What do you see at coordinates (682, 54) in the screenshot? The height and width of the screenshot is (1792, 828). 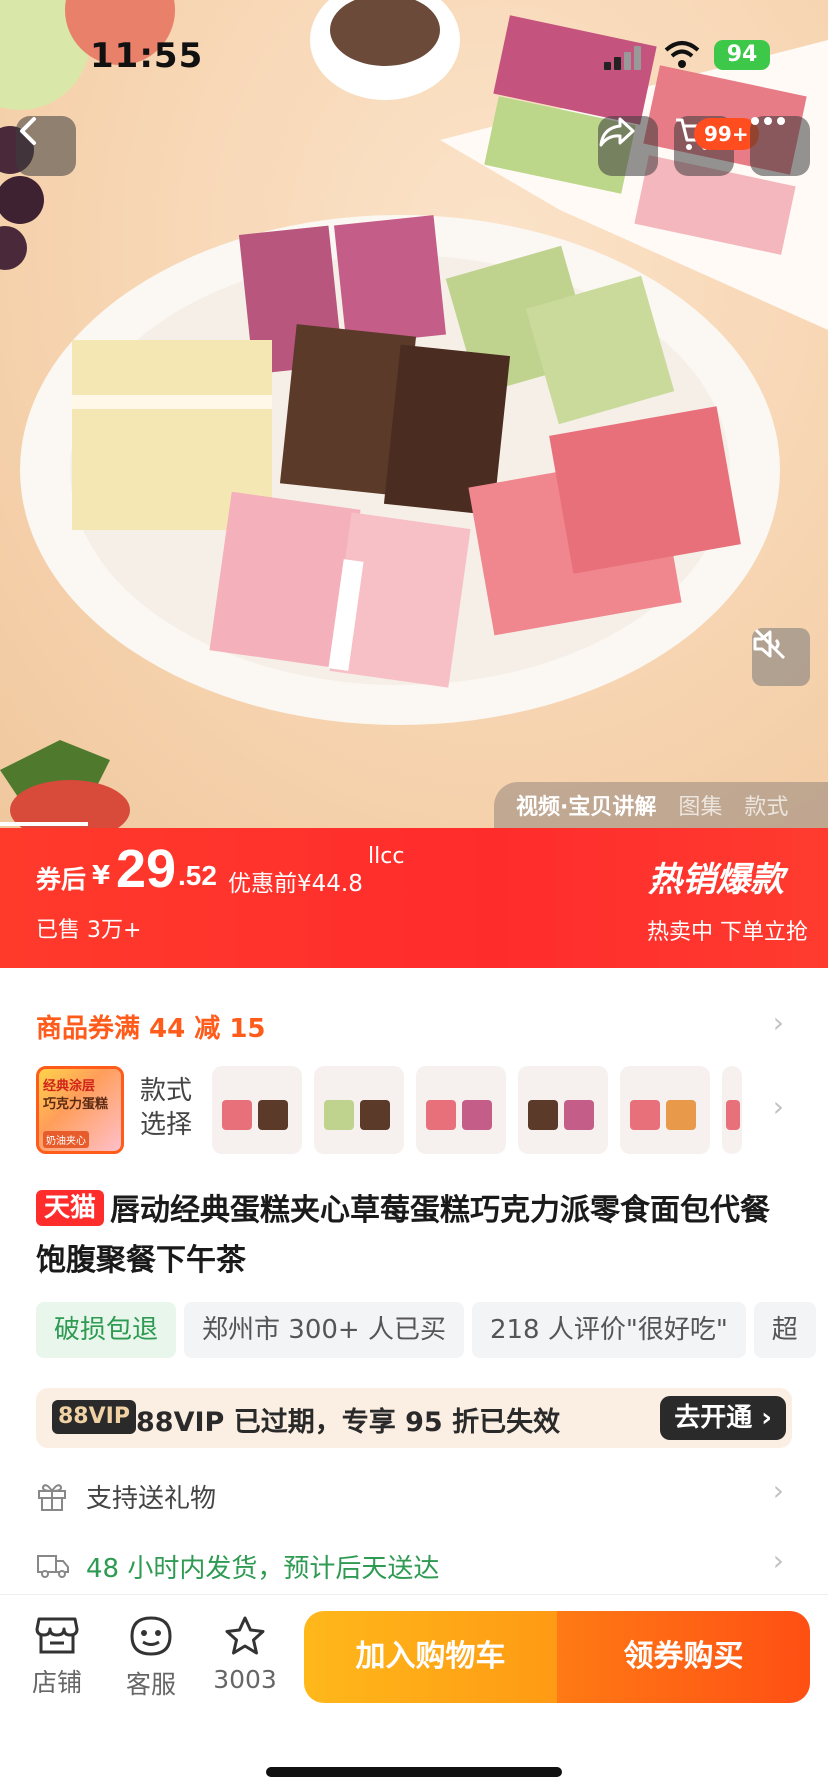 I see `wifi-icon` at bounding box center [682, 54].